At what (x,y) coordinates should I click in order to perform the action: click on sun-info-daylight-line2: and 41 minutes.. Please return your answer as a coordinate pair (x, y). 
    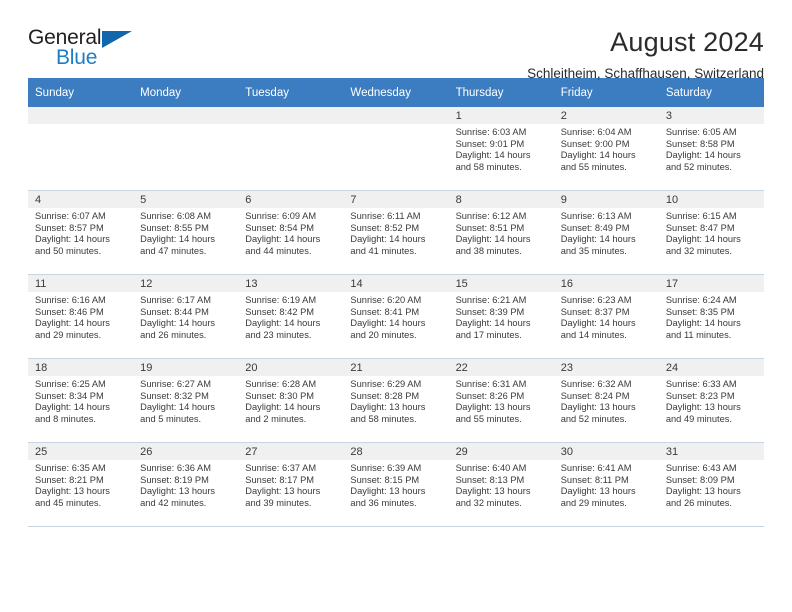
    Looking at the image, I should click on (383, 250).